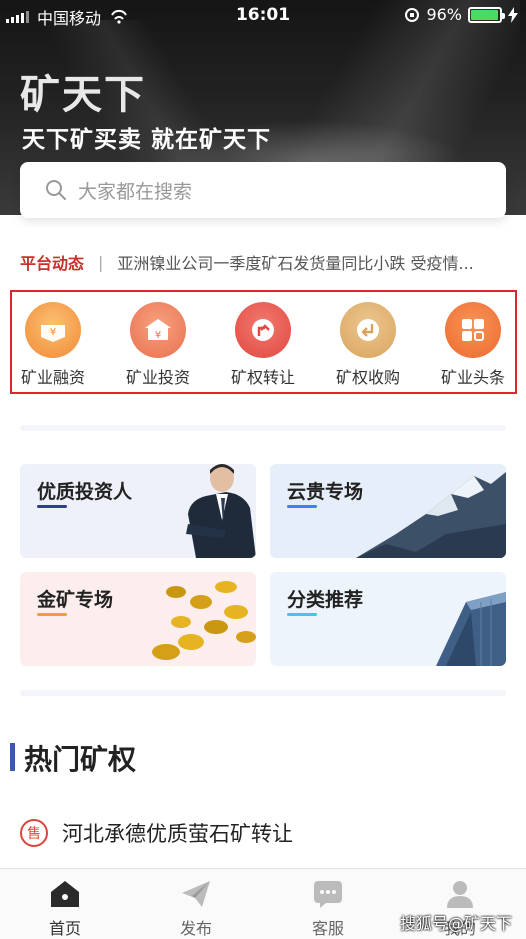  I want to click on battery-icon, so click(486, 14).